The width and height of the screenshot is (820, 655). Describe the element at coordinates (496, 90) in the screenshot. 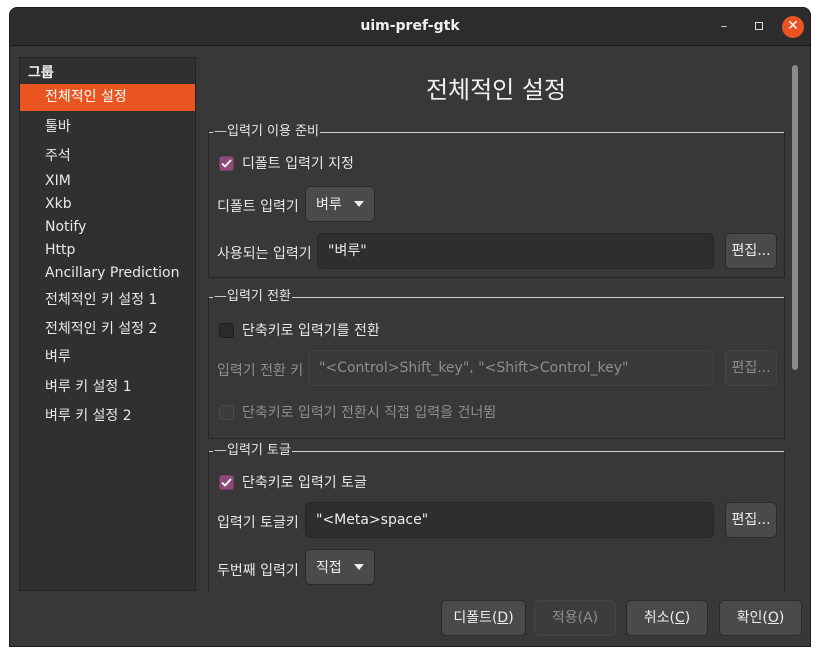

I see `page-title: 전체적인 설정` at that location.